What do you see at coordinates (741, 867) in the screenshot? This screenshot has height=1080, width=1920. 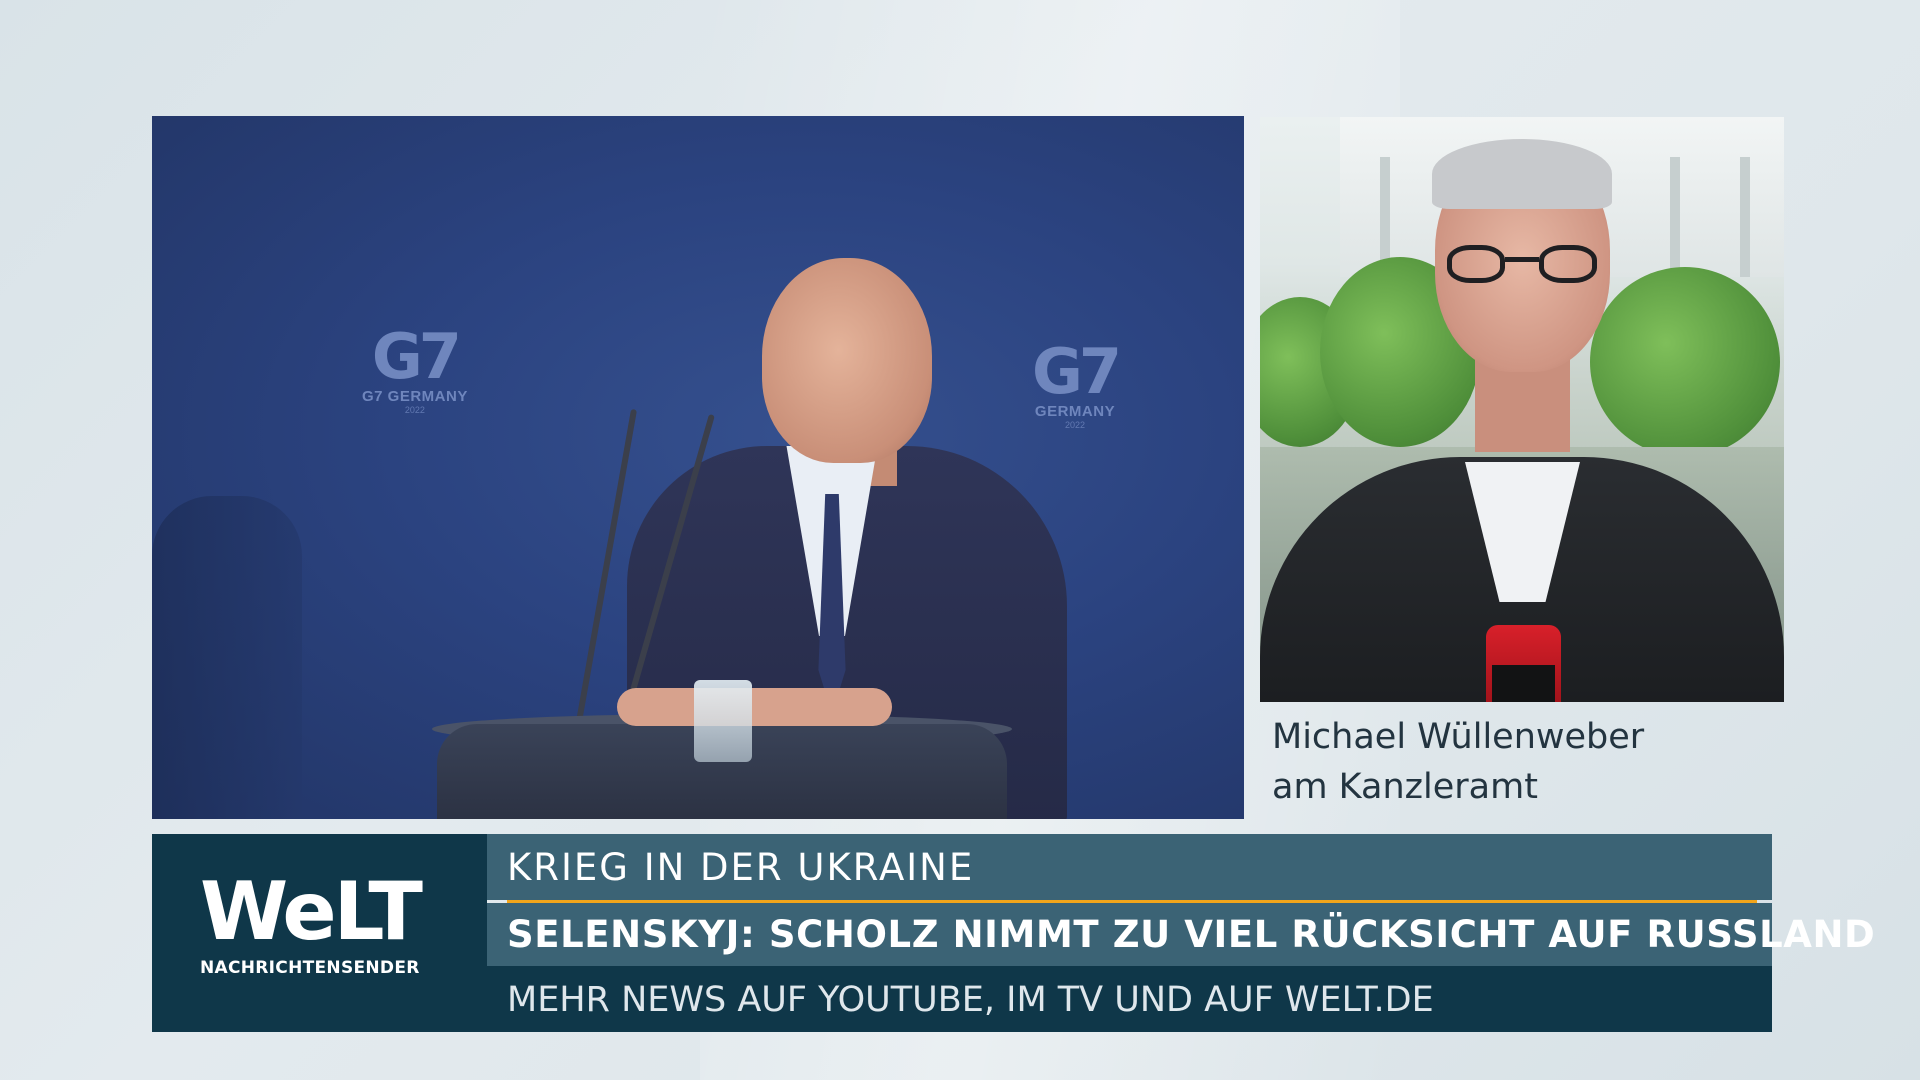 I see `topic-text: KRIEG IN DER UKRAINE` at bounding box center [741, 867].